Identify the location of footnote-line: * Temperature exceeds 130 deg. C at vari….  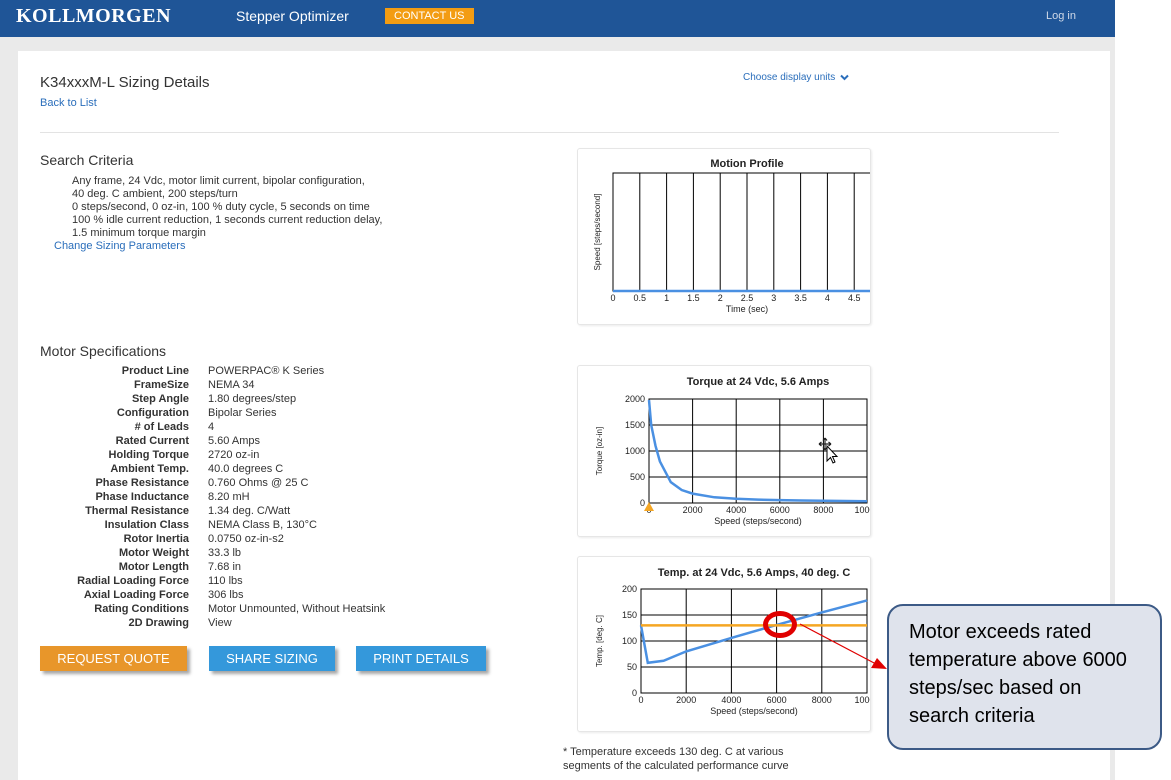
(673, 752).